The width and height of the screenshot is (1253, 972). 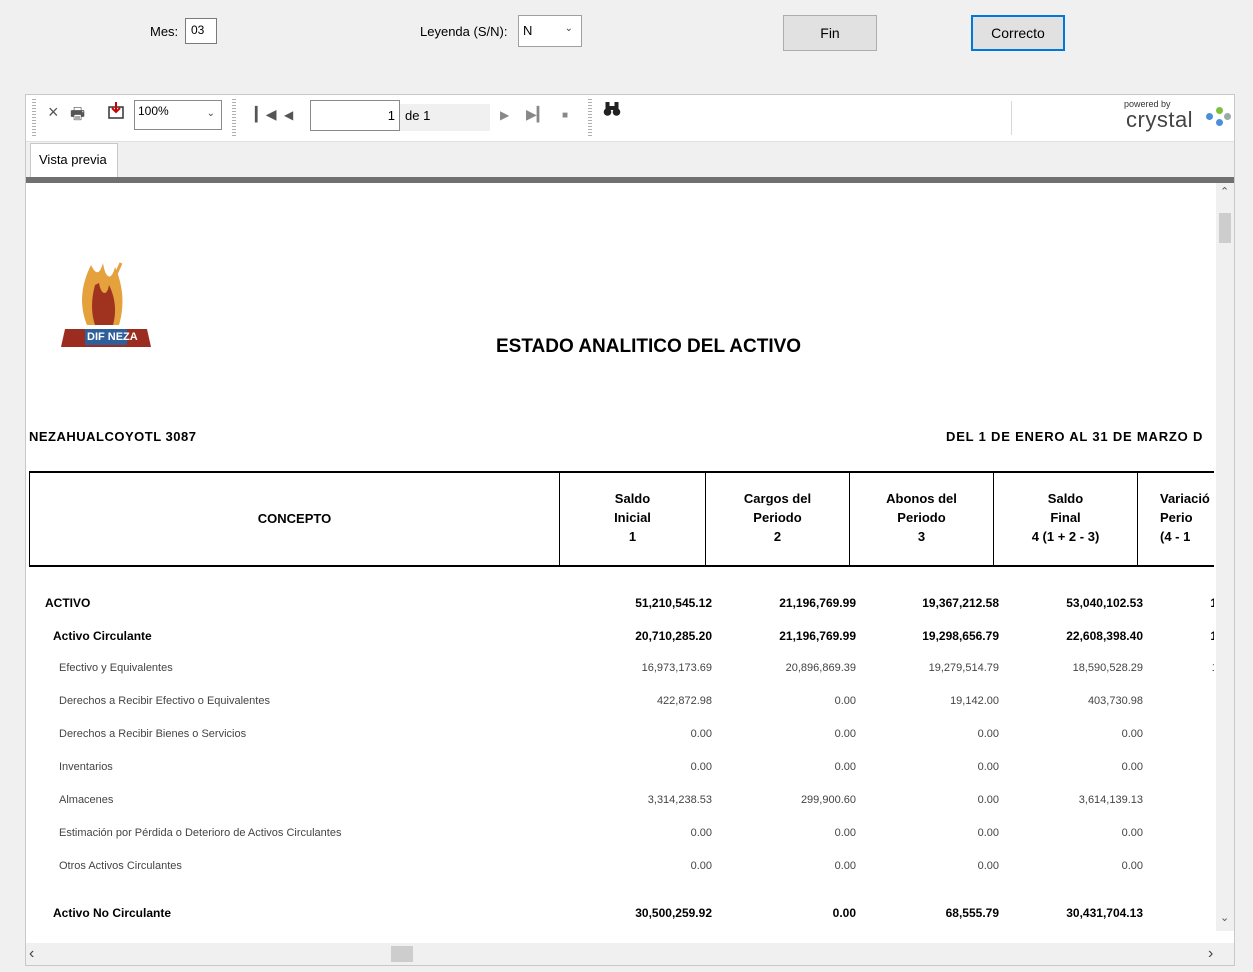 What do you see at coordinates (113, 436) in the screenshot?
I see `report-entity: NEZAHUALCOYOTL 3087` at bounding box center [113, 436].